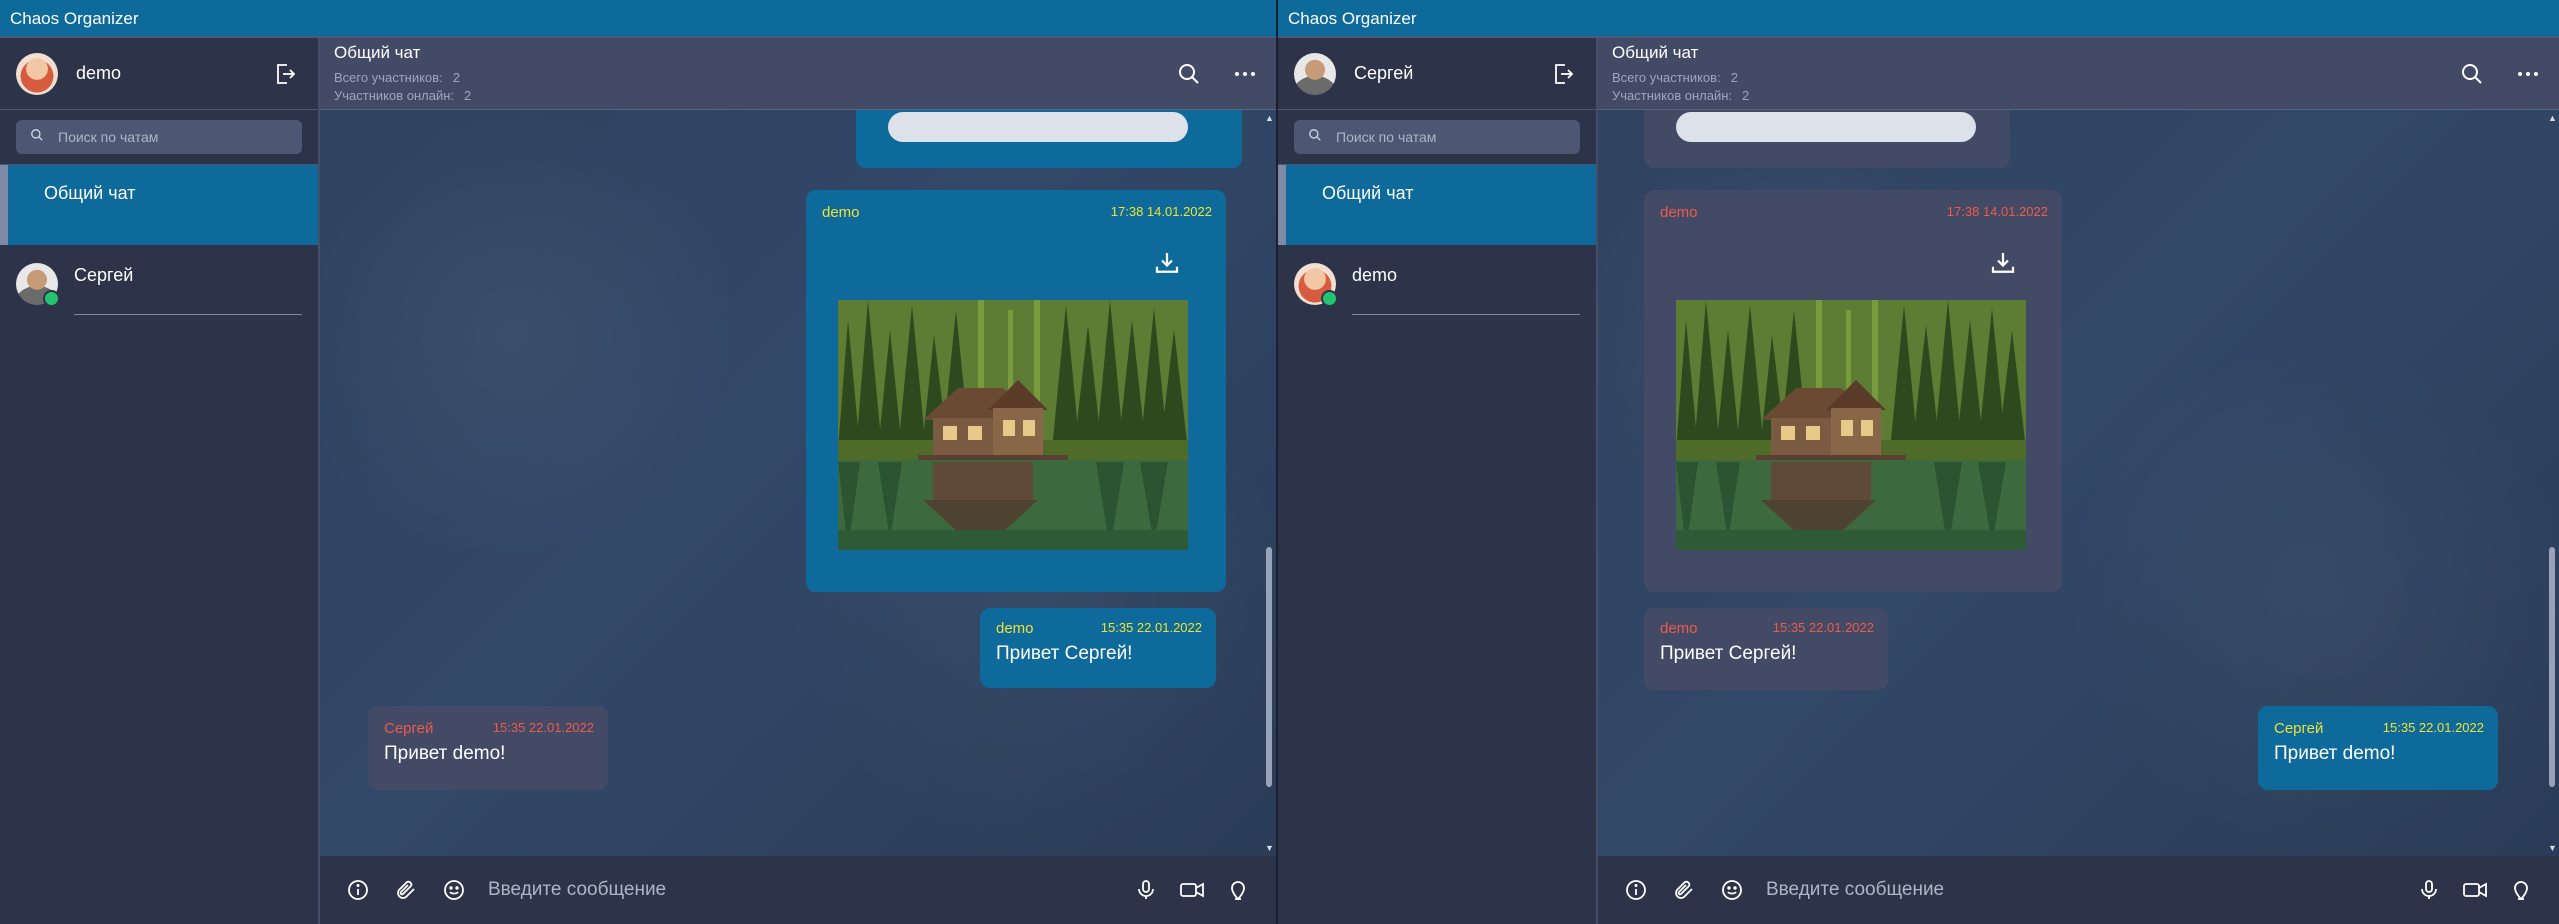  I want to click on app-title: Chaos Organizer, so click(1918, 19).